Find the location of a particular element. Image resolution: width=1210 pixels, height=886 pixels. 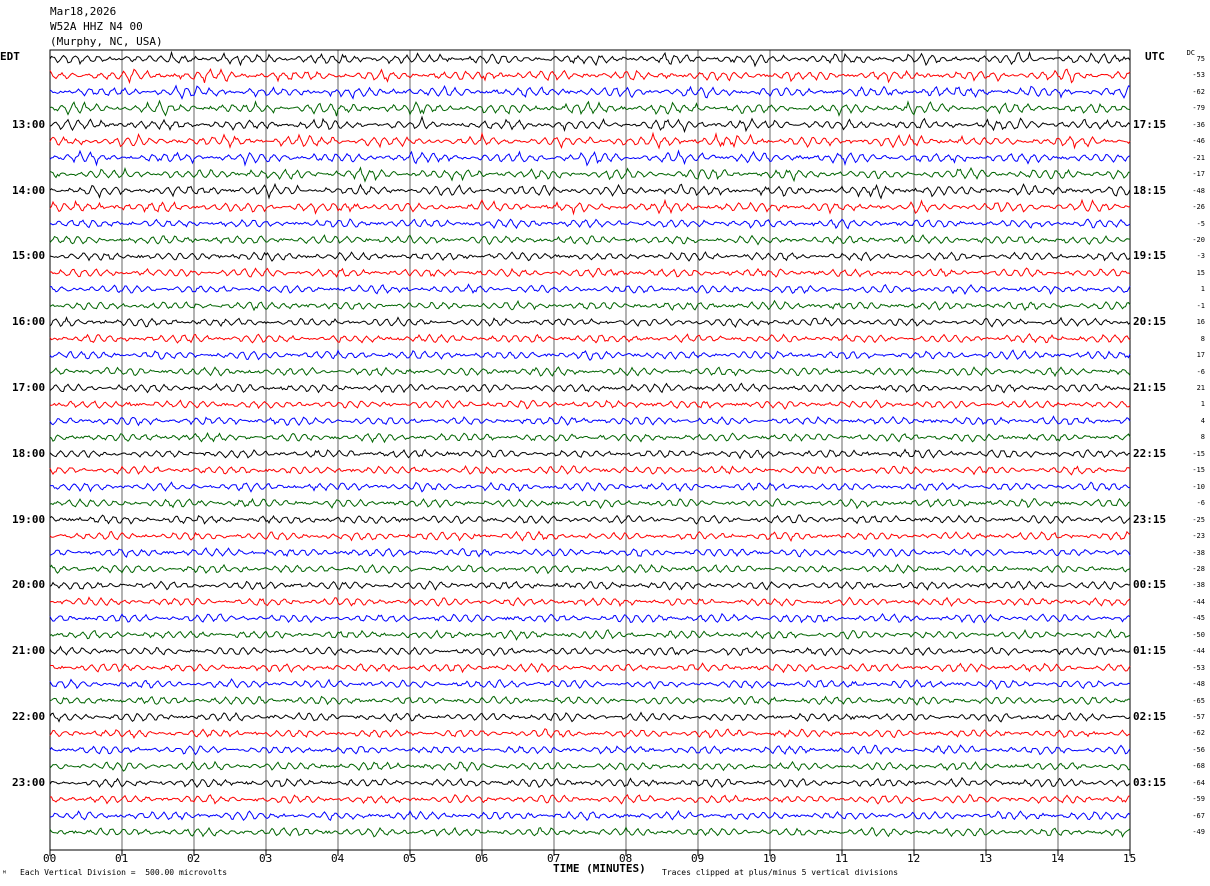

dc-offset-label: -46 is located at coordinates (1198, 141).